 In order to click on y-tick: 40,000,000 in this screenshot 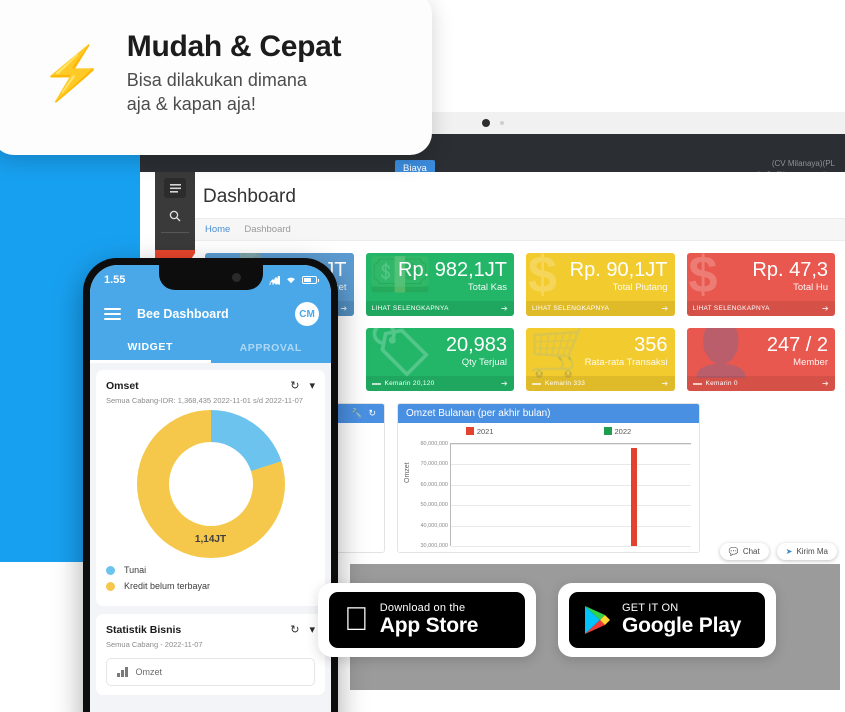, I will do `click(434, 525)`.